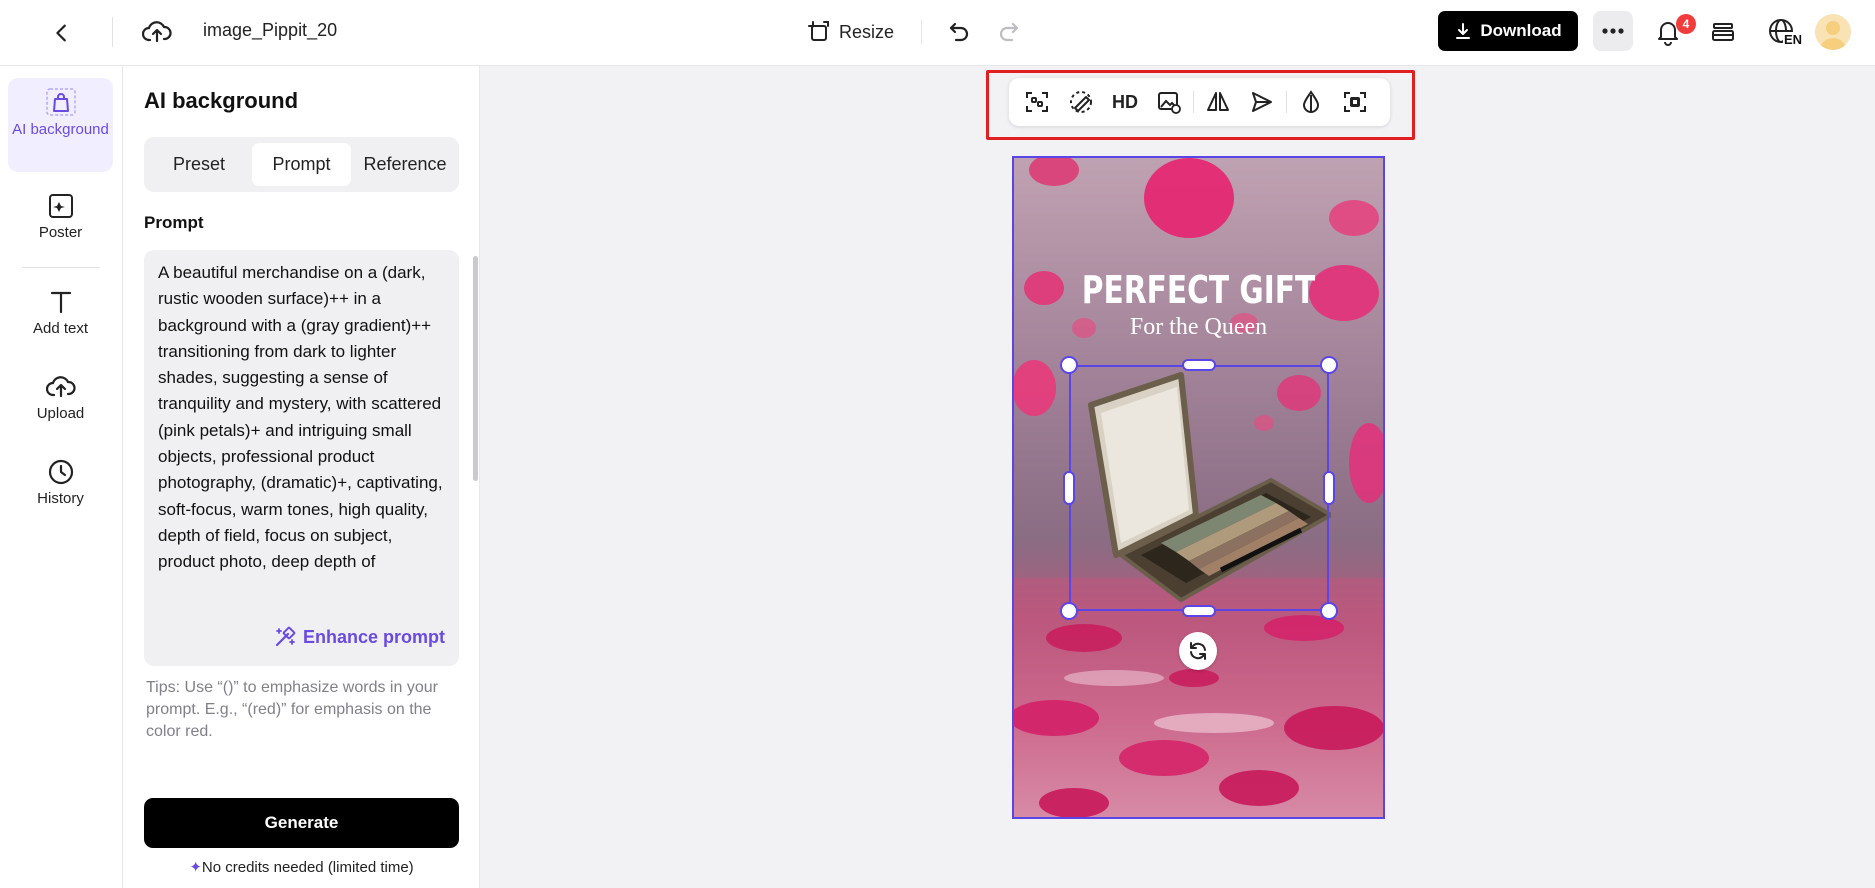 This screenshot has width=1875, height=888. I want to click on nav-item-upload: Upload, so click(60, 397).